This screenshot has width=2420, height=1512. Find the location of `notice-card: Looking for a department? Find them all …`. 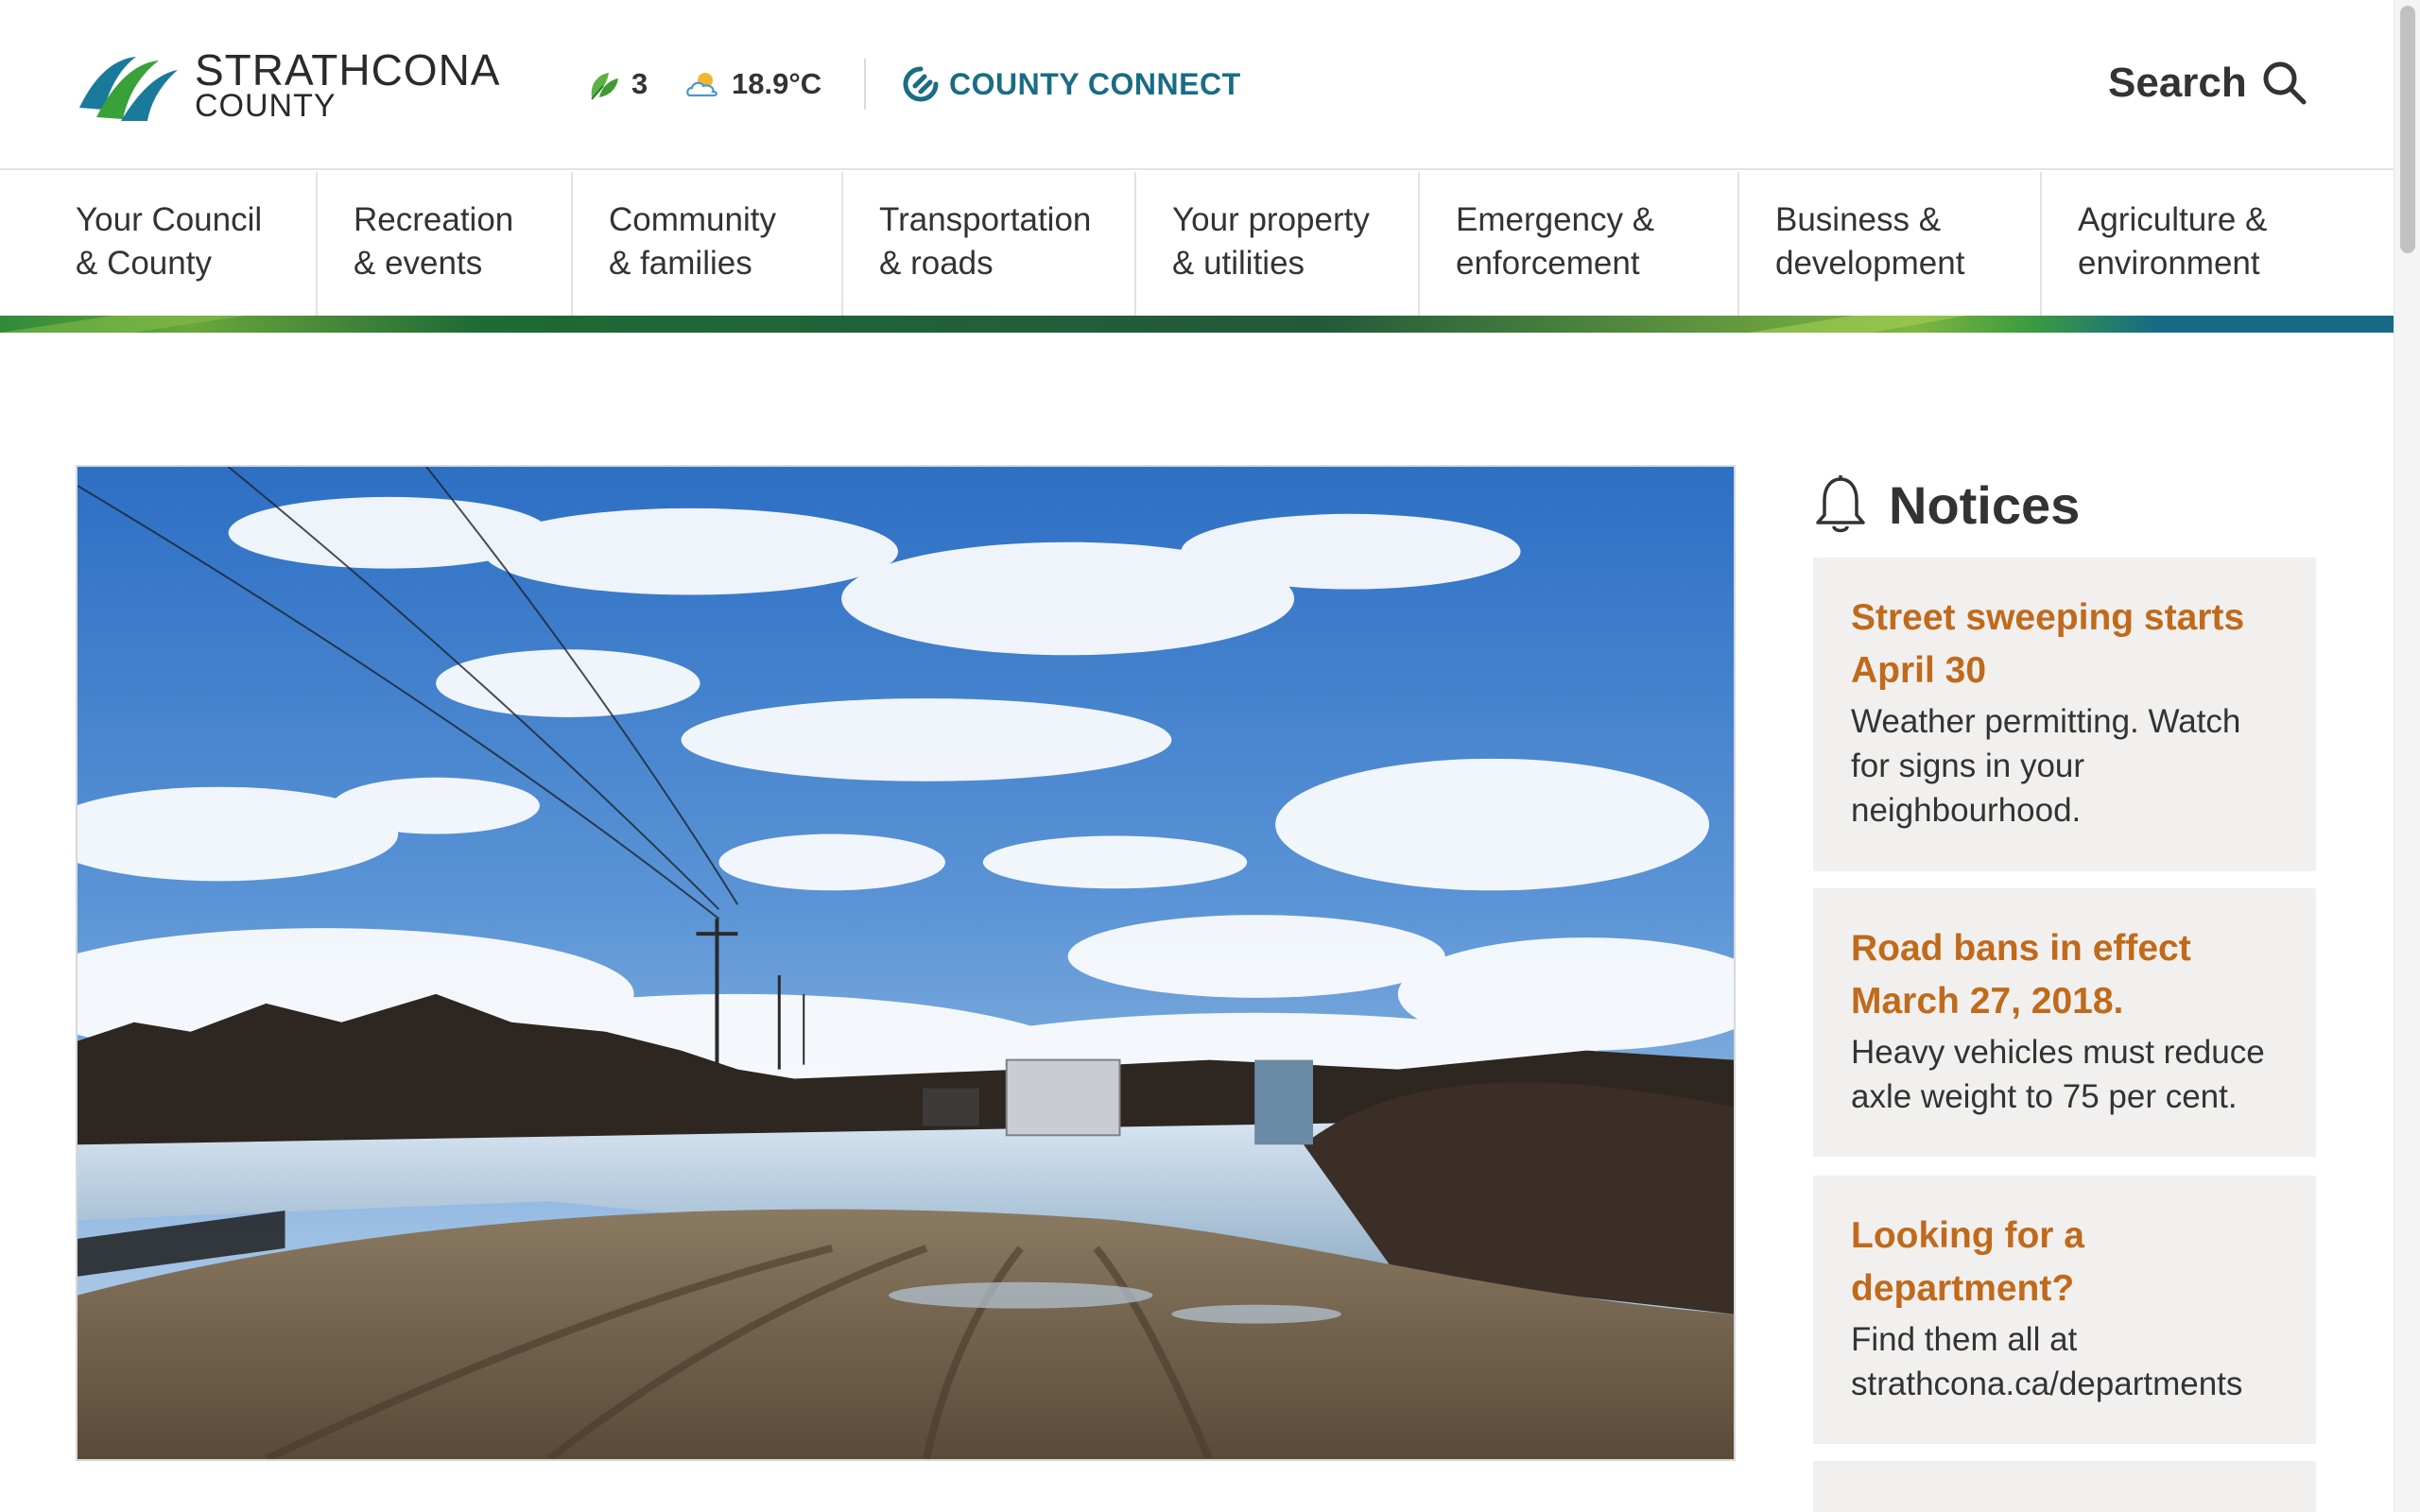

notice-card: Looking for a department? Find them all … is located at coordinates (2064, 1310).